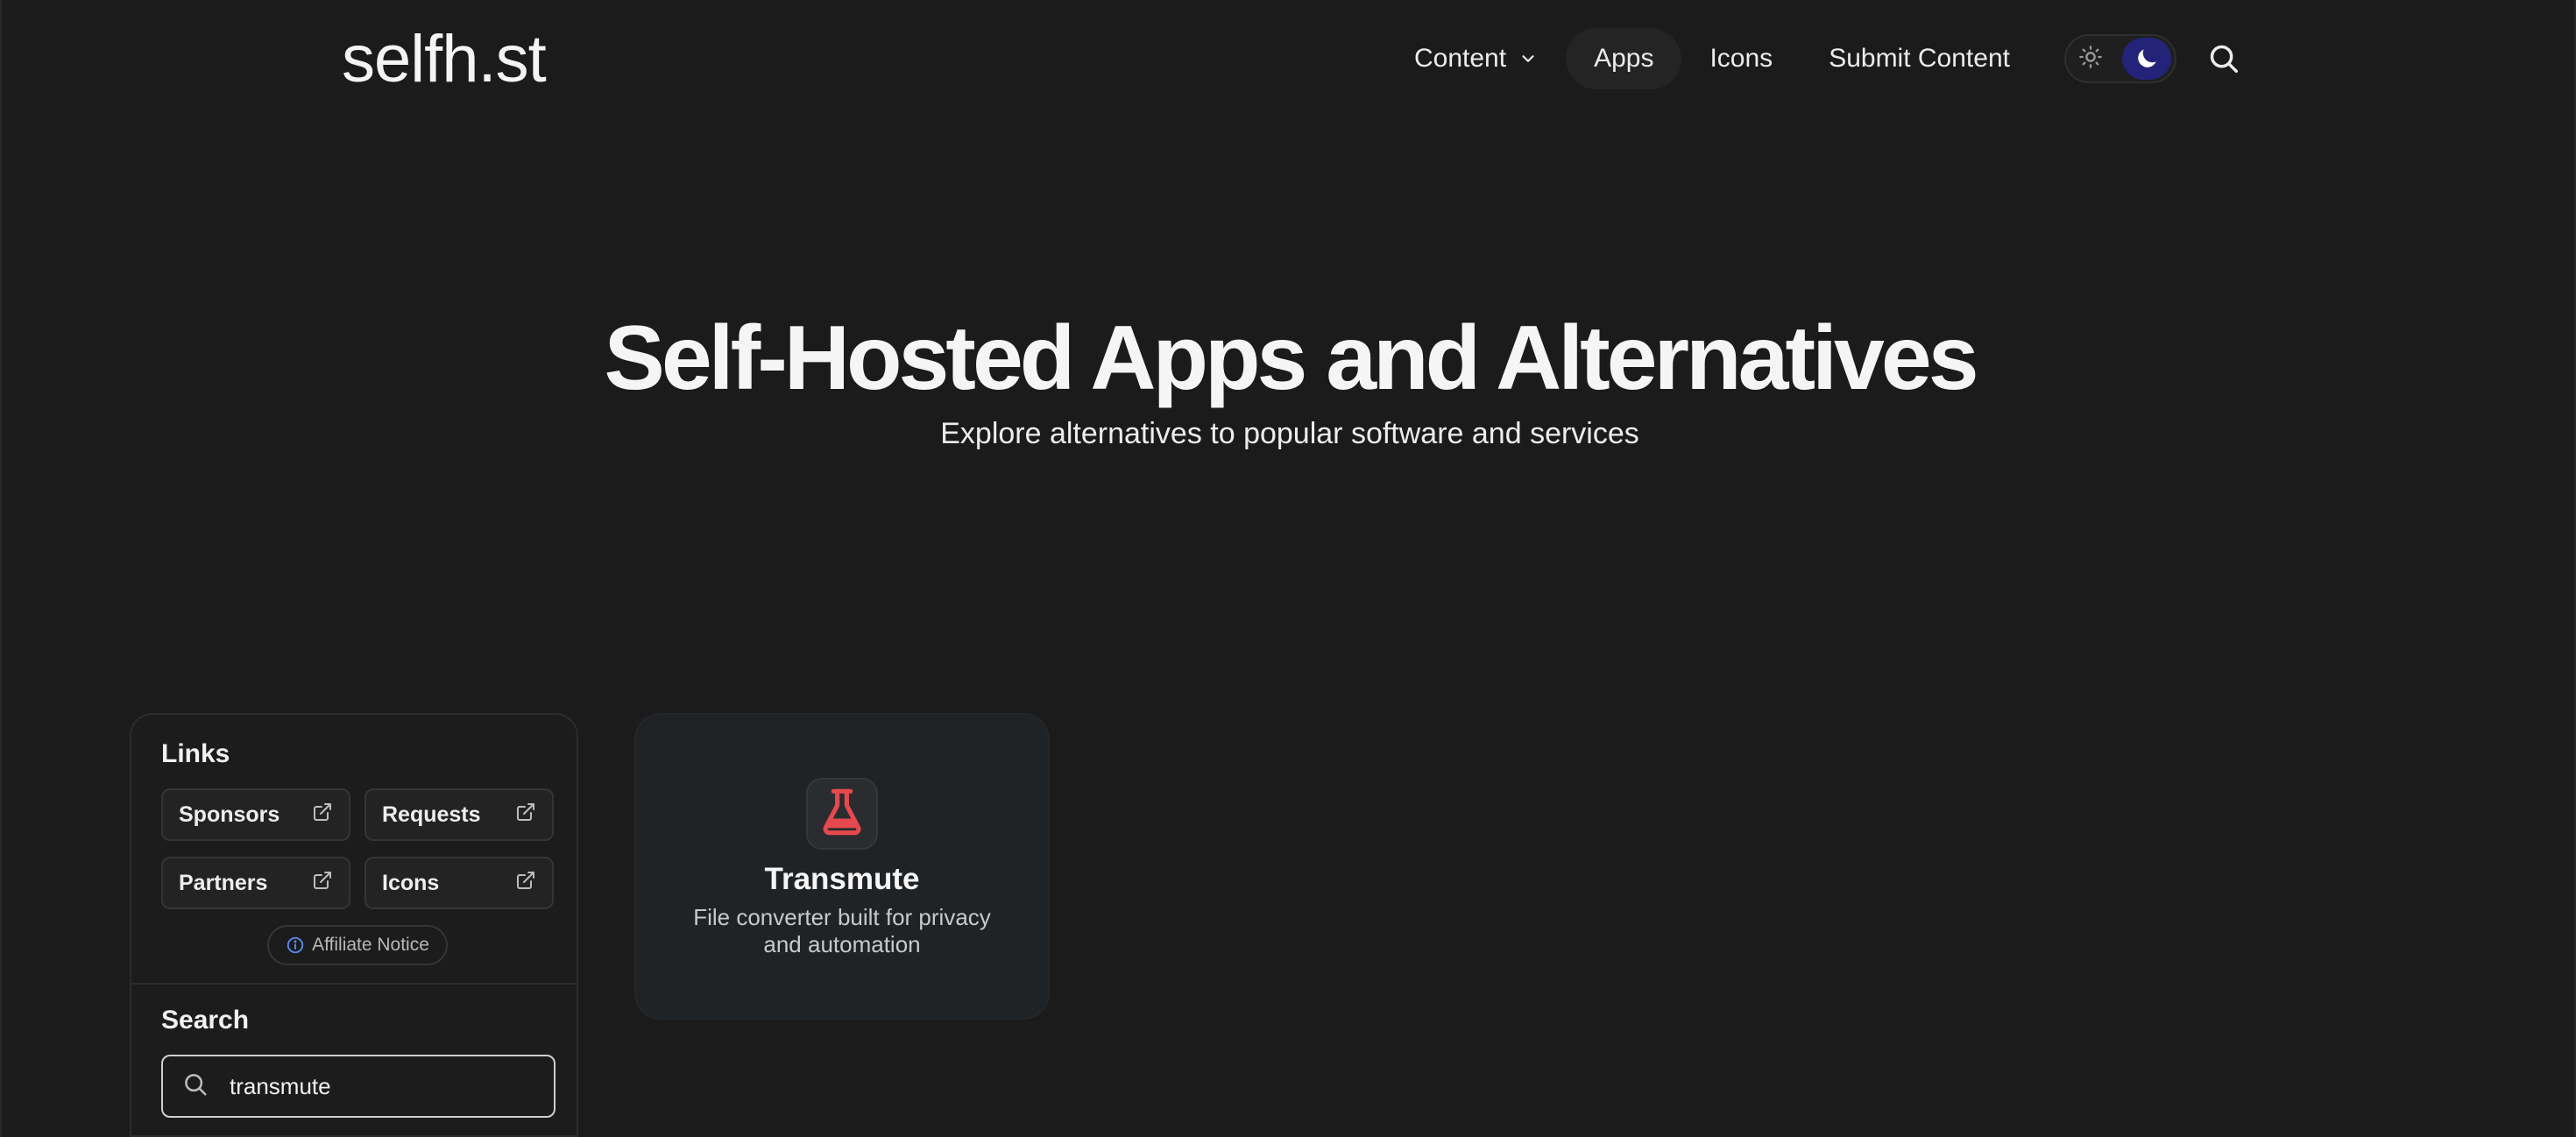 This screenshot has height=1137, width=2576. What do you see at coordinates (205, 1020) in the screenshot?
I see `search-heading: Search` at bounding box center [205, 1020].